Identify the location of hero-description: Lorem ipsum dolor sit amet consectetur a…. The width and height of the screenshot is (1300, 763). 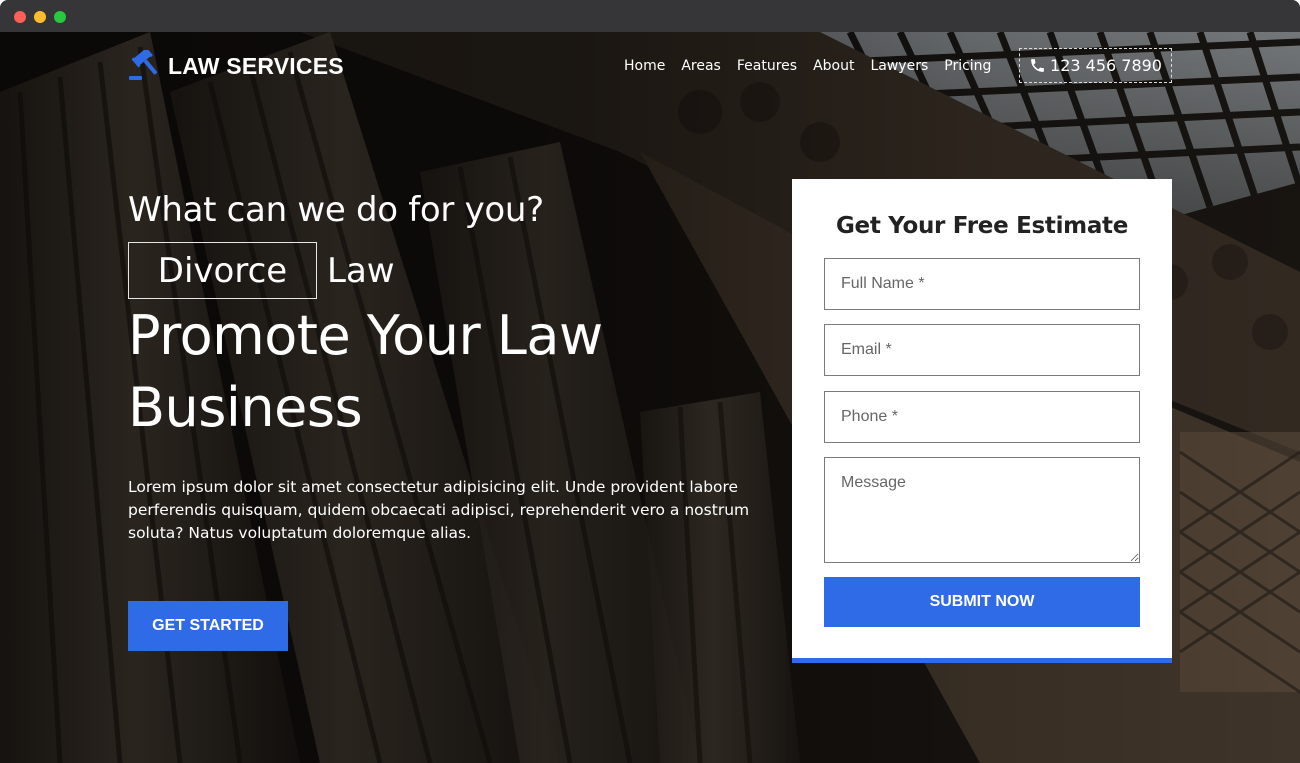
(439, 510).